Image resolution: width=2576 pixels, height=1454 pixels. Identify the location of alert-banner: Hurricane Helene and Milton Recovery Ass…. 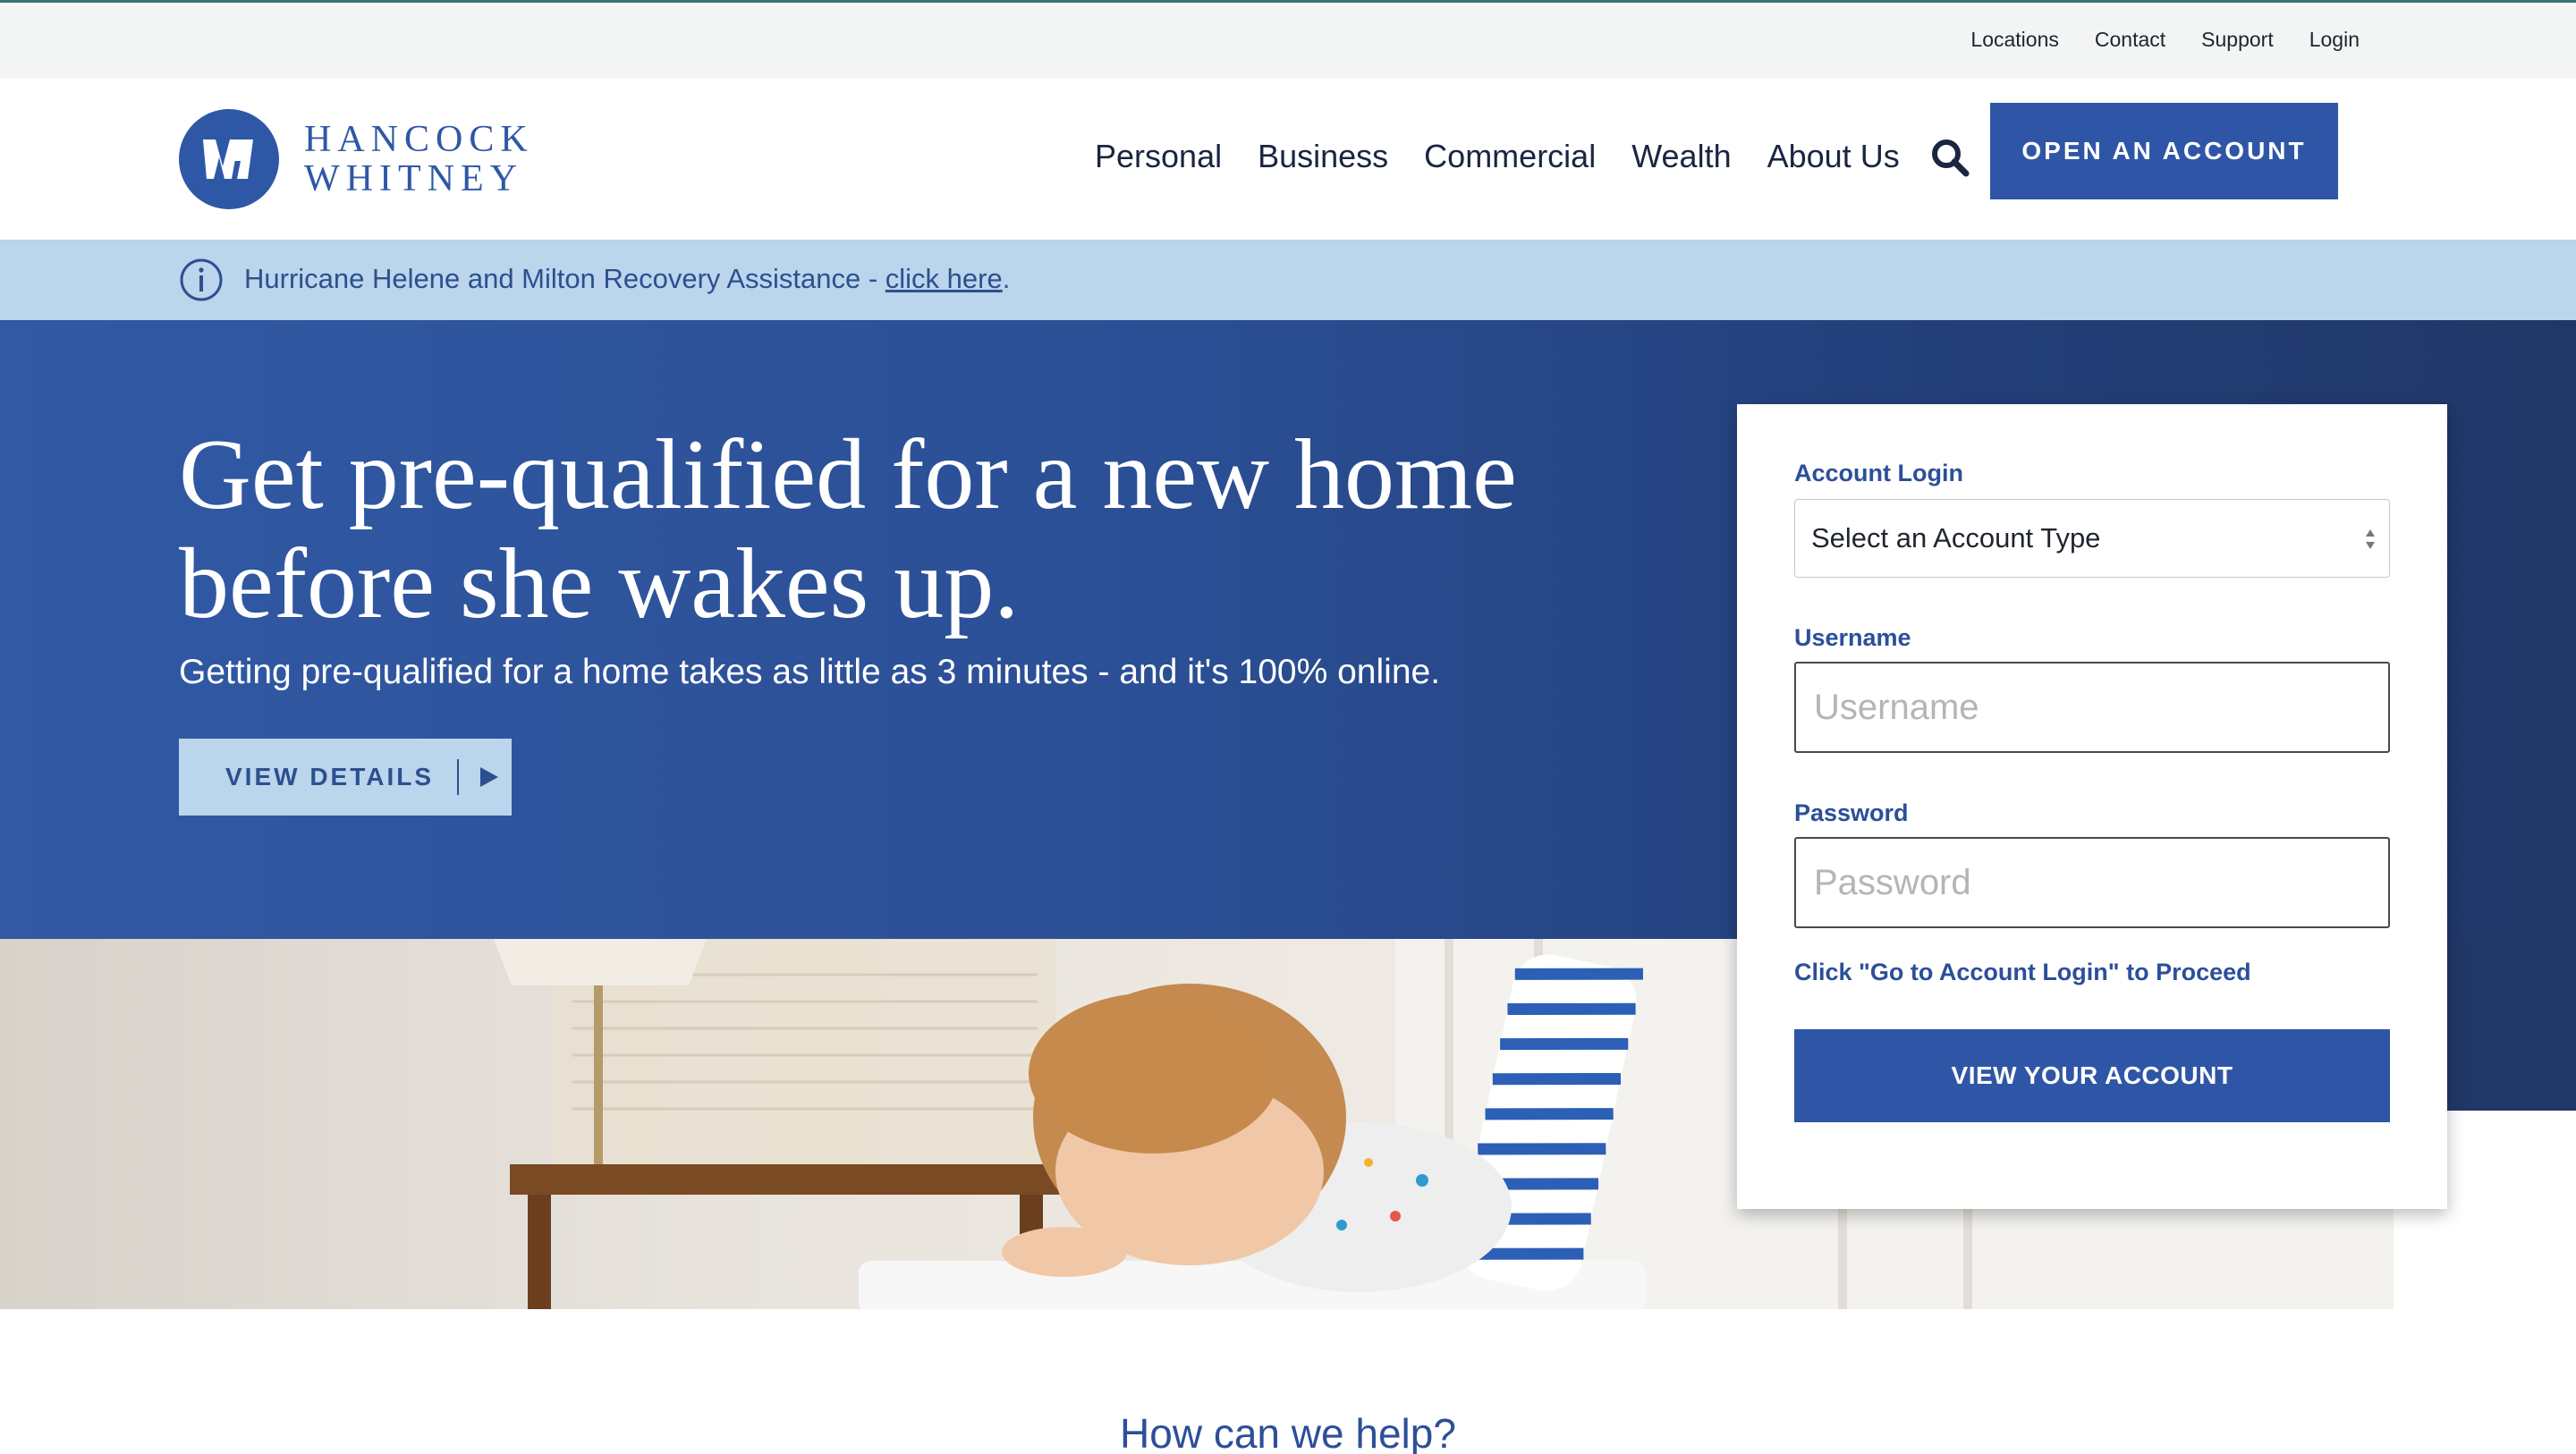
(1288, 280).